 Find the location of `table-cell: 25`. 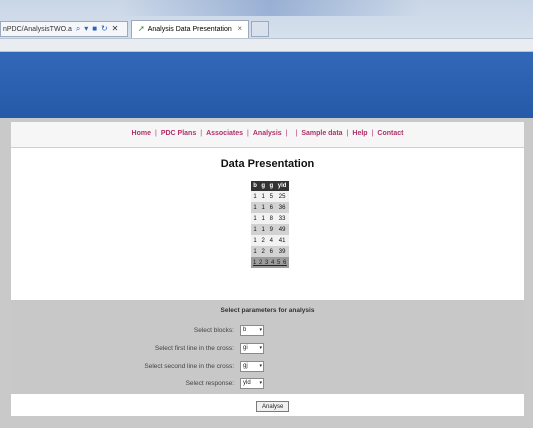

table-cell: 25 is located at coordinates (282, 196).